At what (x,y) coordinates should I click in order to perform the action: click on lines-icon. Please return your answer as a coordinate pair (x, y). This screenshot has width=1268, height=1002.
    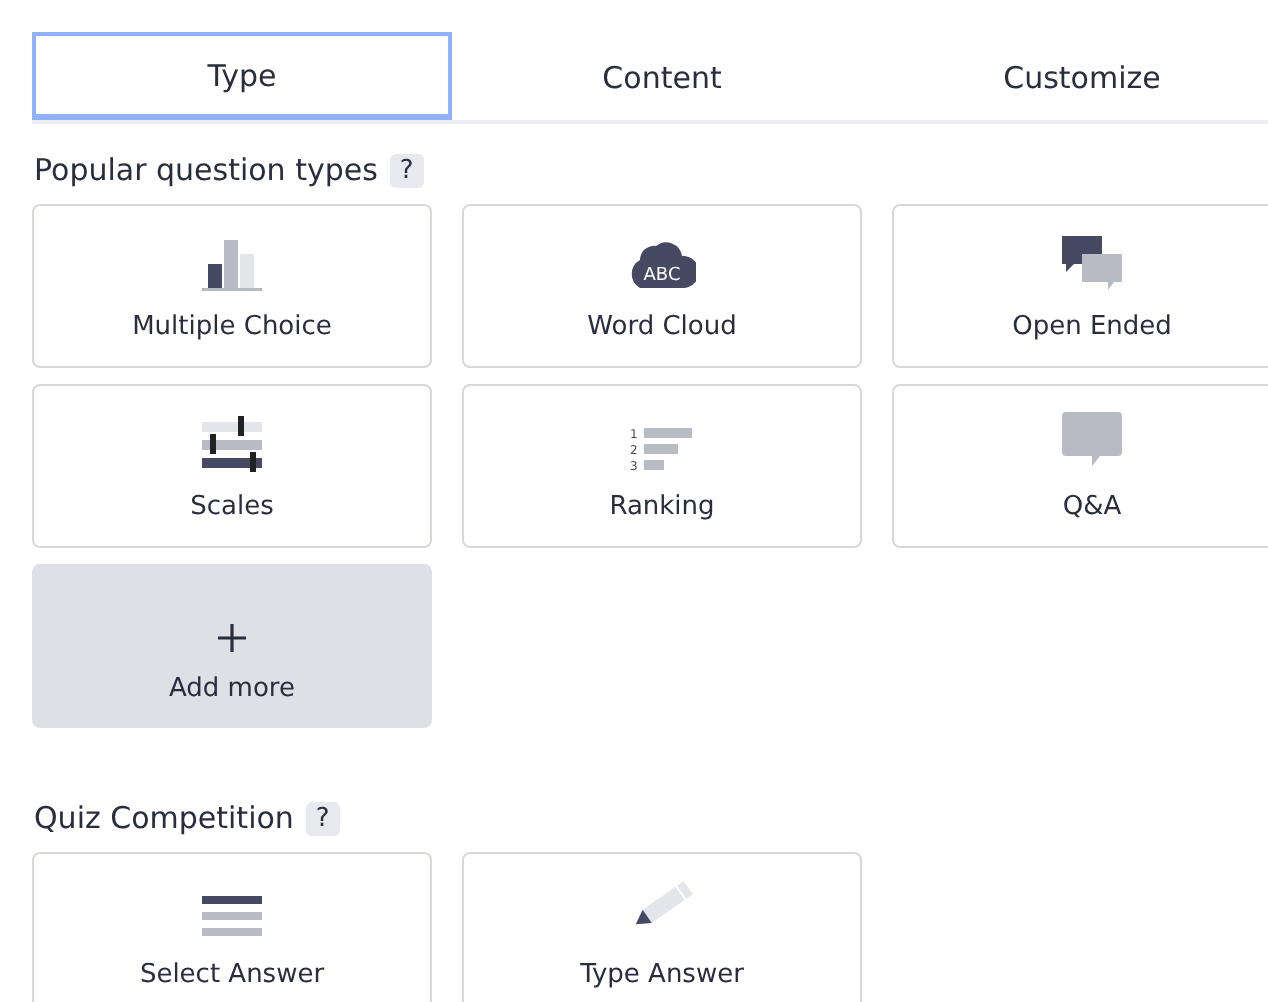
    Looking at the image, I should click on (232, 916).